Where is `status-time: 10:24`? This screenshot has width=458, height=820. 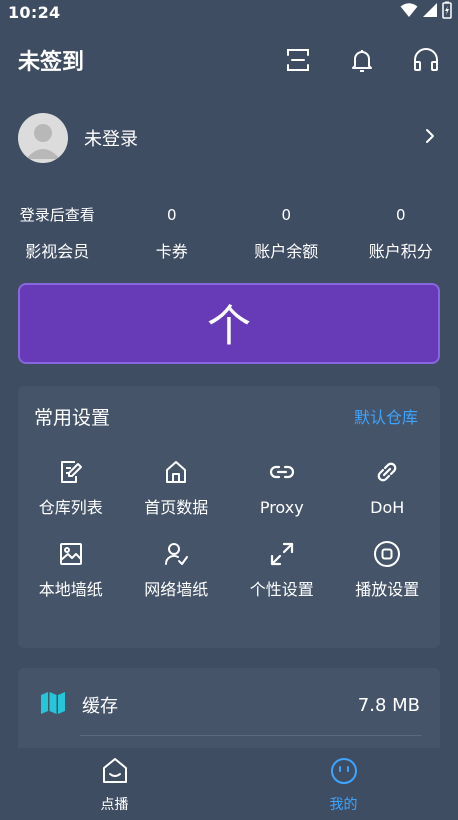
status-time: 10:24 is located at coordinates (34, 12).